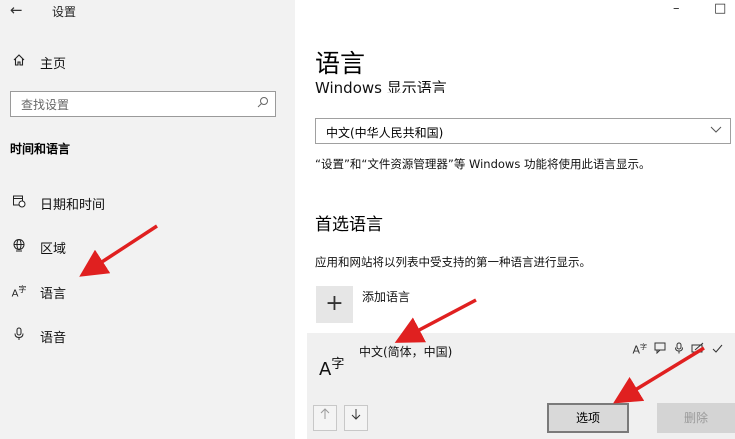 This screenshot has width=735, height=439. What do you see at coordinates (53, 338) in the screenshot?
I see `sidebar-item-label: 语音` at bounding box center [53, 338].